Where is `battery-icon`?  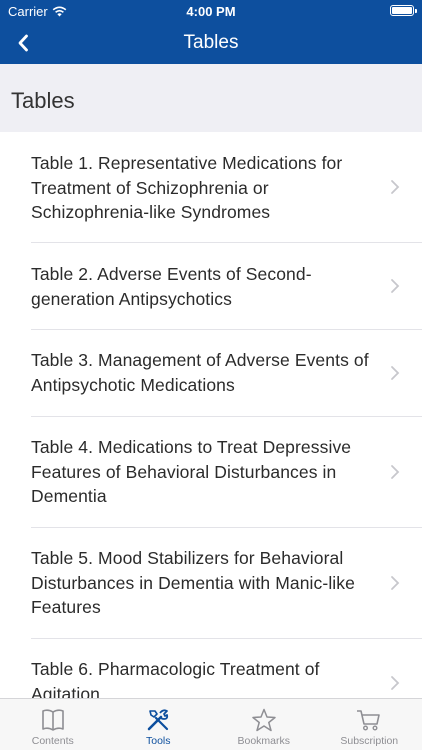 battery-icon is located at coordinates (403, 10).